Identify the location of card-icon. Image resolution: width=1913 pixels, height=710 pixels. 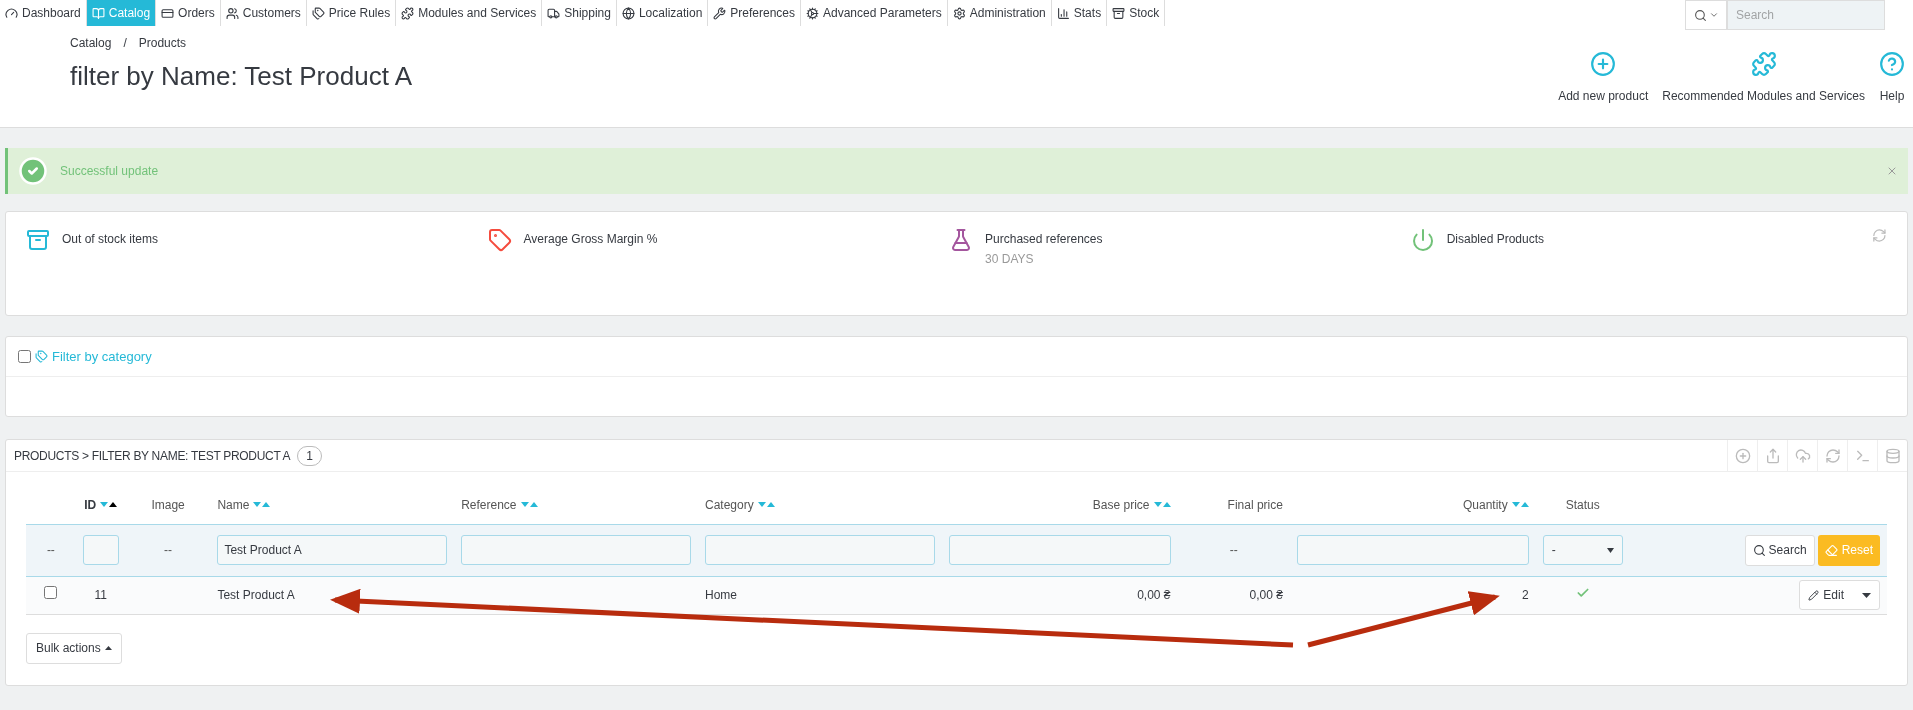
(168, 13).